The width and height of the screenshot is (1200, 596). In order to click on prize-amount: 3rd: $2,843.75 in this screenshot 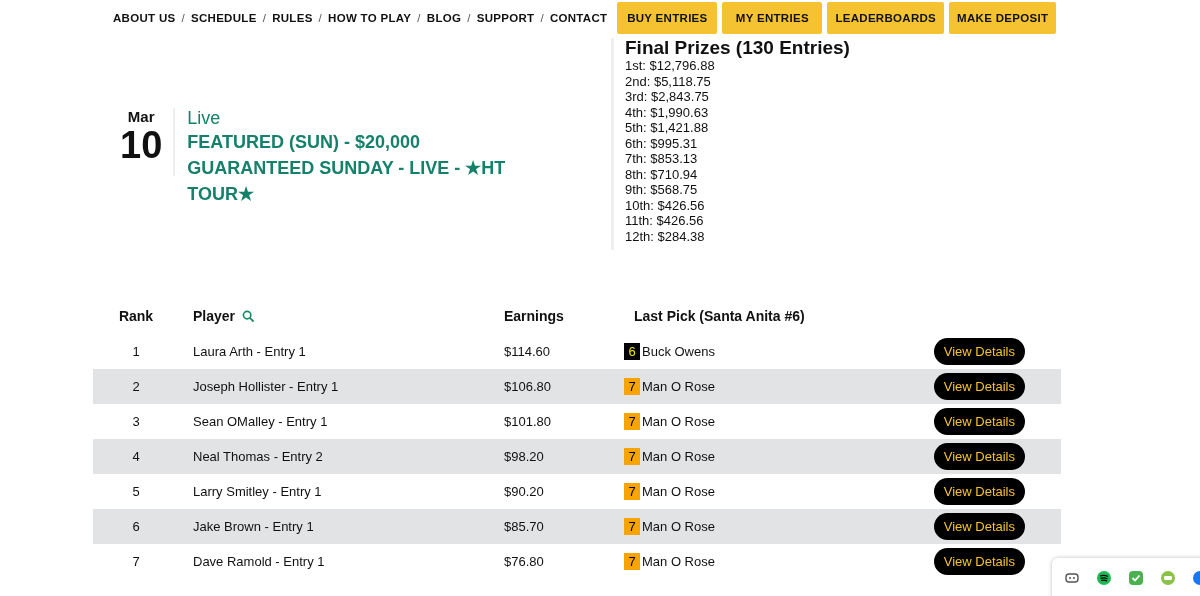, I will do `click(667, 97)`.